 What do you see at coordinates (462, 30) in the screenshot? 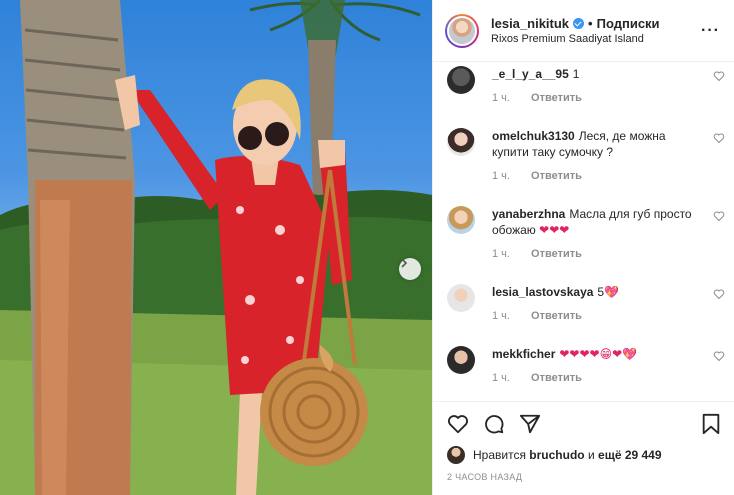
I see `author-avatar` at bounding box center [462, 30].